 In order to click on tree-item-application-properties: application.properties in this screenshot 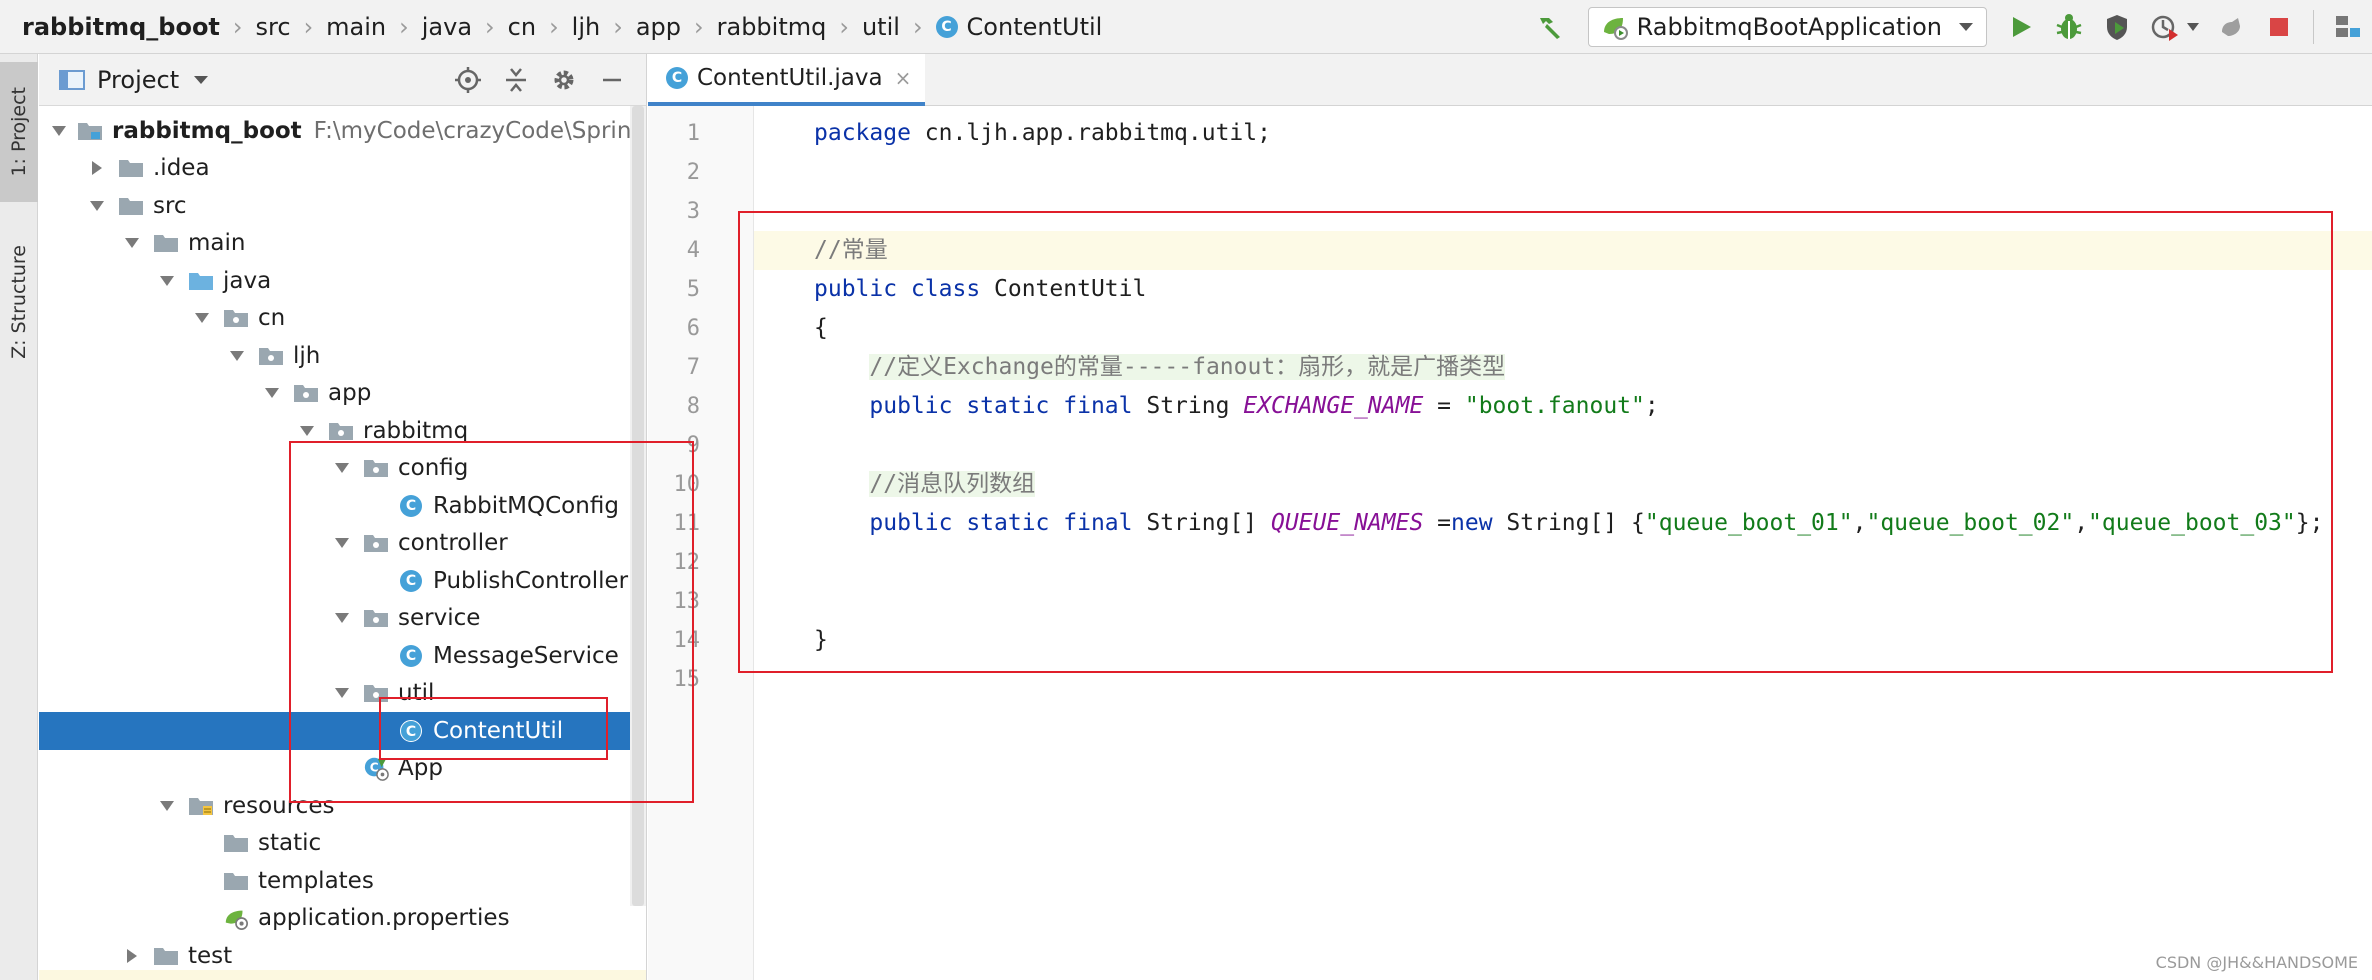, I will do `click(342, 919)`.